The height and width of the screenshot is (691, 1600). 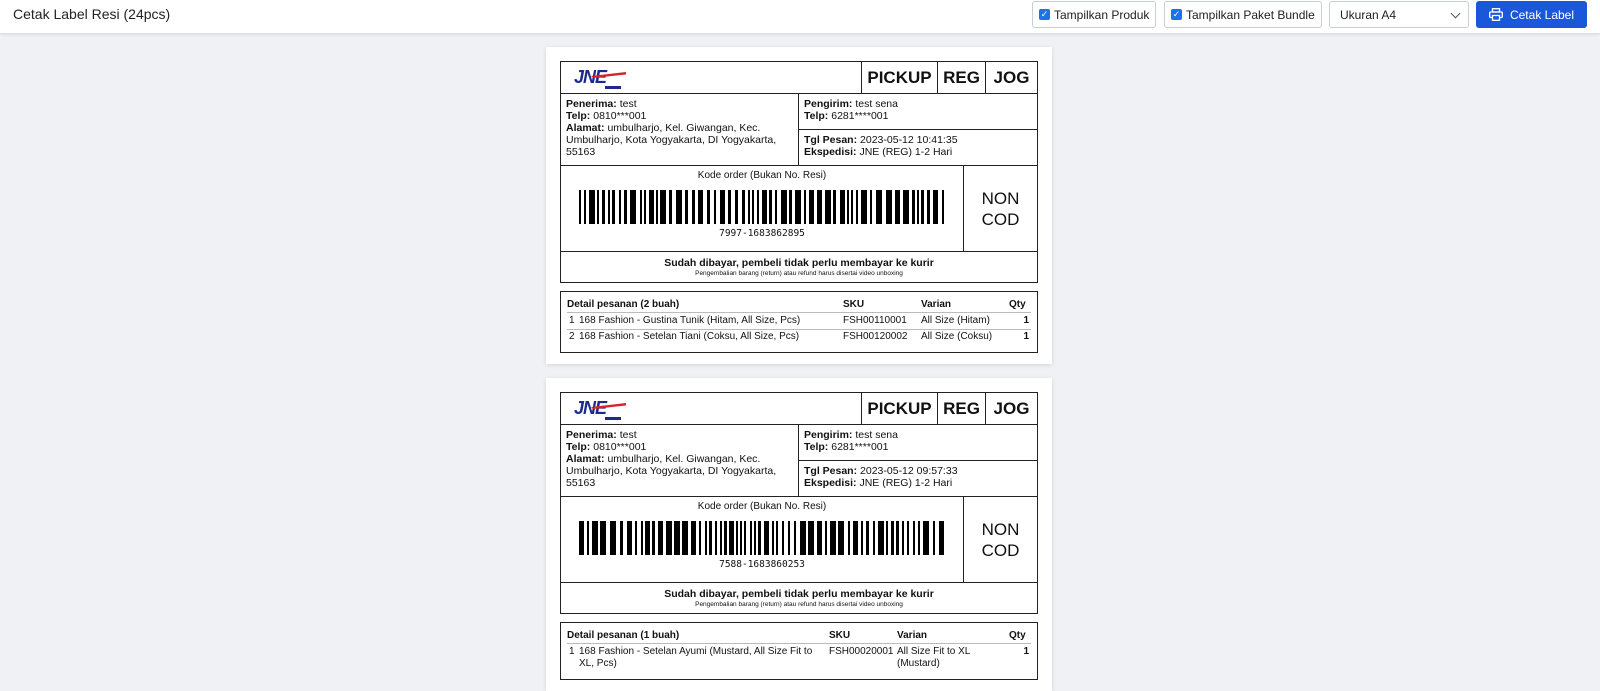 I want to click on item-variant: All Size (Coksu), so click(x=957, y=336).